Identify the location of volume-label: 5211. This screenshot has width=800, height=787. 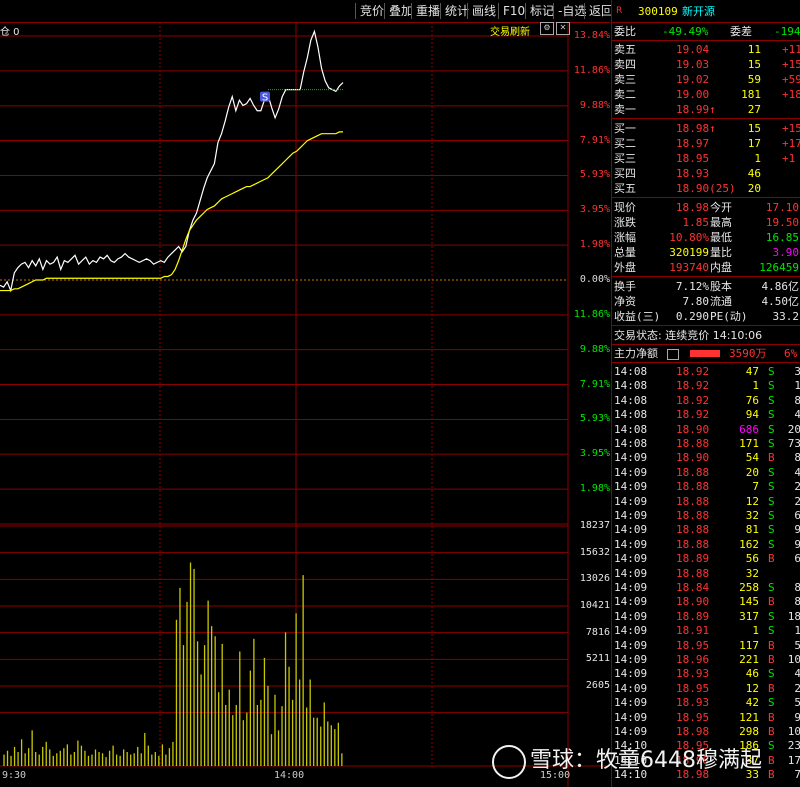
(597, 659).